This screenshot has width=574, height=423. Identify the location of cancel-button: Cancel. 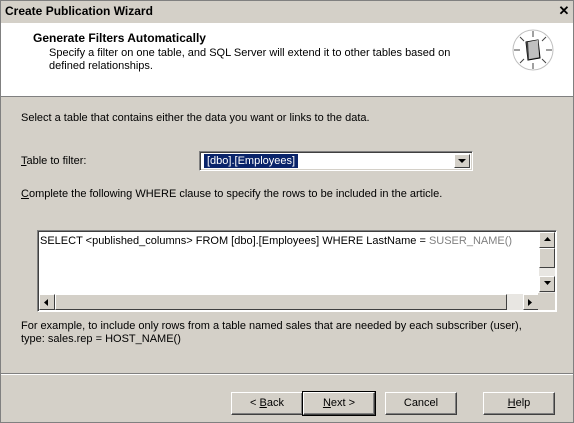
(421, 403).